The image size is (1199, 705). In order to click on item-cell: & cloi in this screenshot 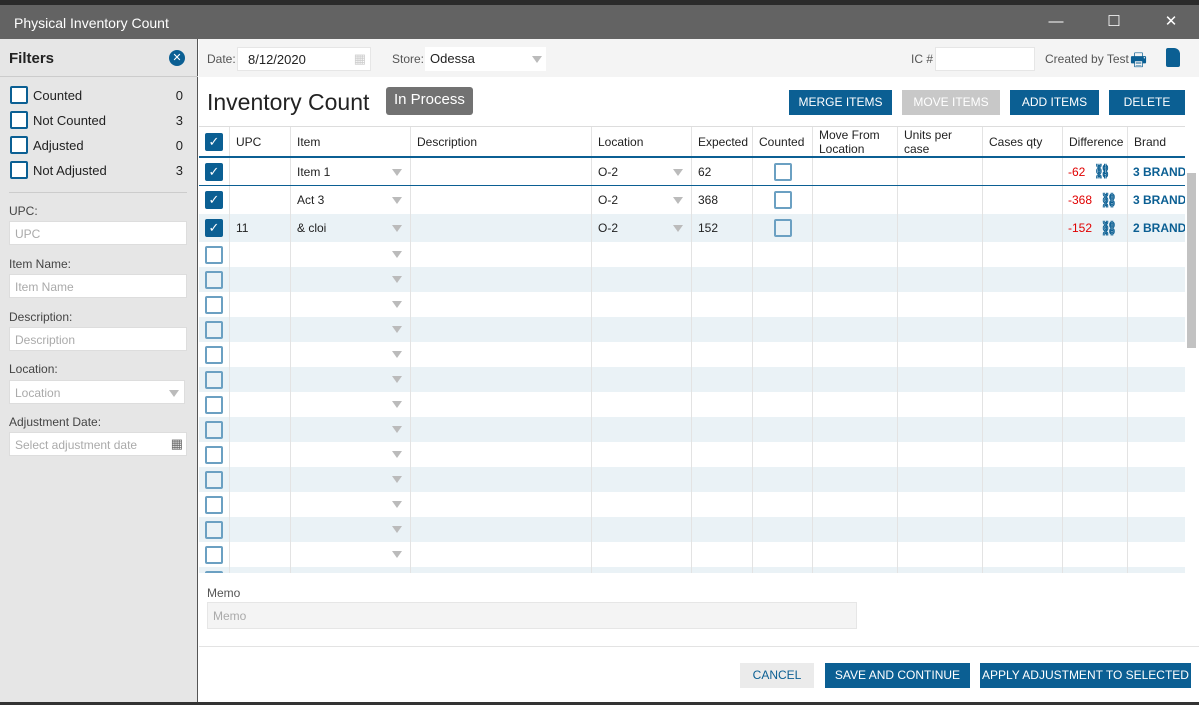, I will do `click(350, 228)`.